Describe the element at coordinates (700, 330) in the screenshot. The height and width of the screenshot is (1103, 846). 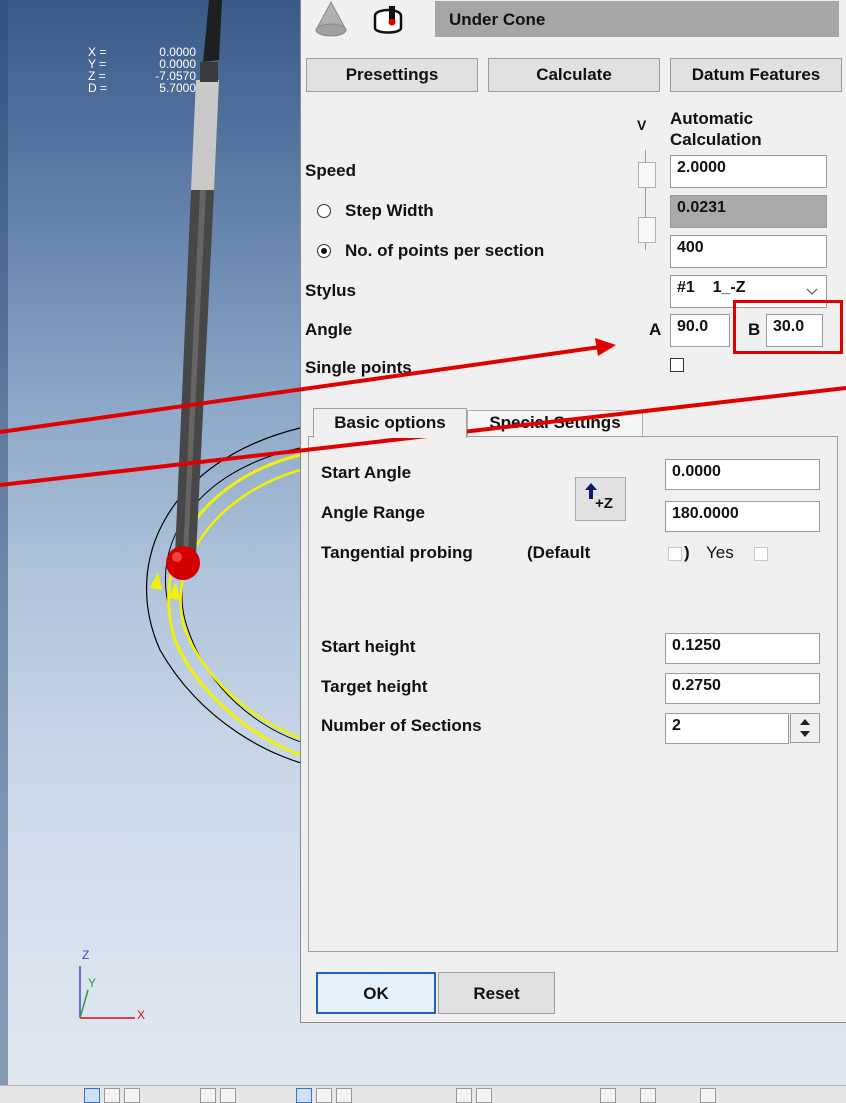
I see `angle-a-input: 90.0` at that location.